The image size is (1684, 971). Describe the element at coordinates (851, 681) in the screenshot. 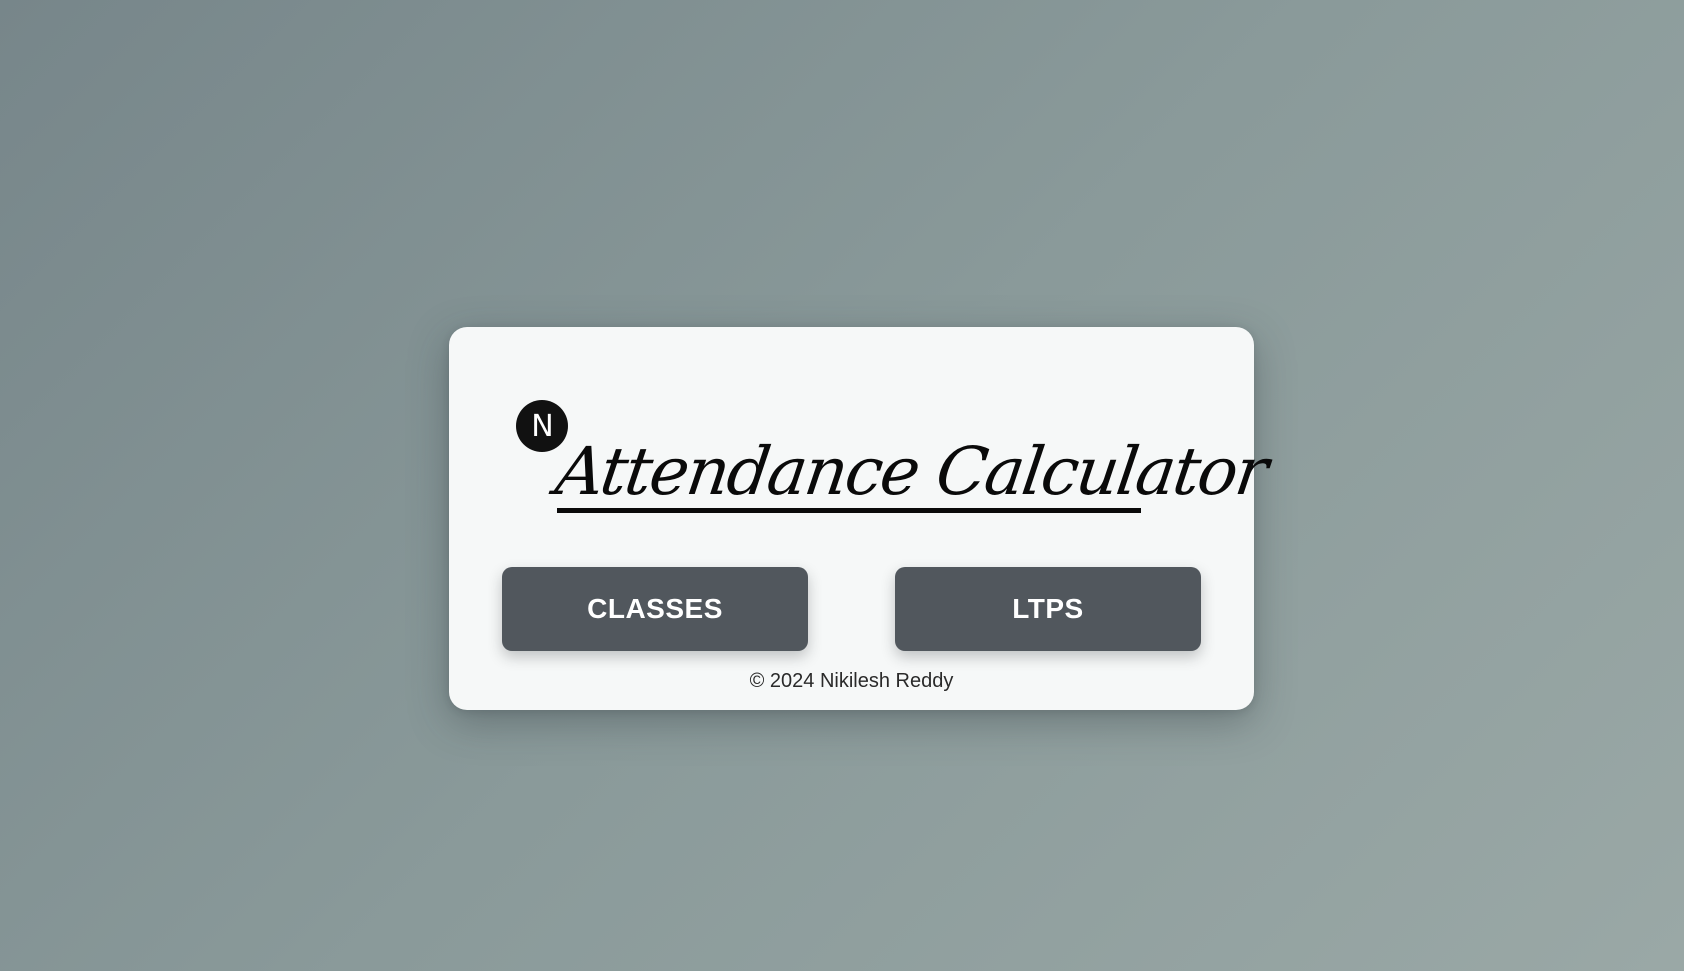

I see `copyright-footer: © 2024 Nikilesh Reddy` at that location.